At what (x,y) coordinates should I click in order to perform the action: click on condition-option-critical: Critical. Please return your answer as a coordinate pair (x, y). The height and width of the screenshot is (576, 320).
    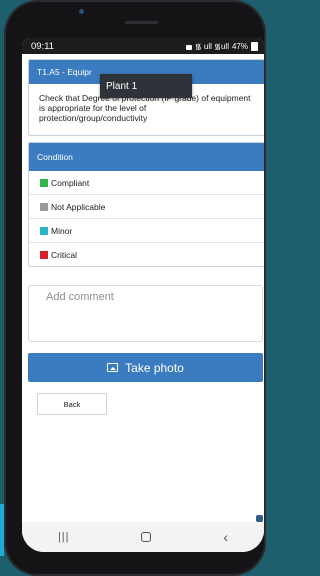
    Looking at the image, I should click on (146, 254).